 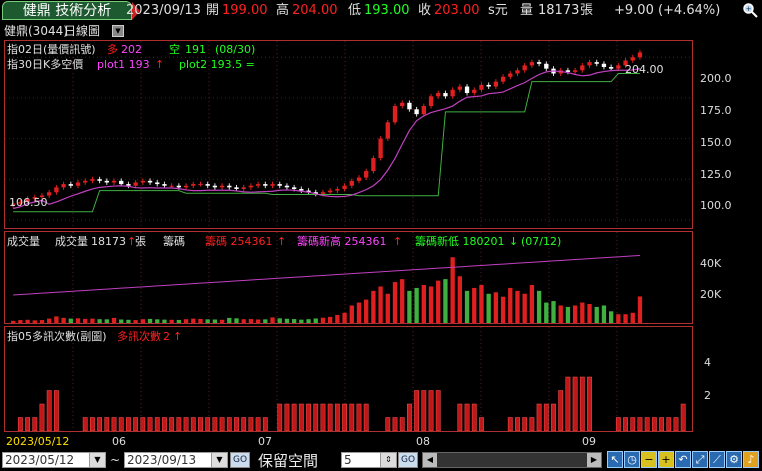 I want to click on cursor-icon: ↖, so click(x=615, y=459).